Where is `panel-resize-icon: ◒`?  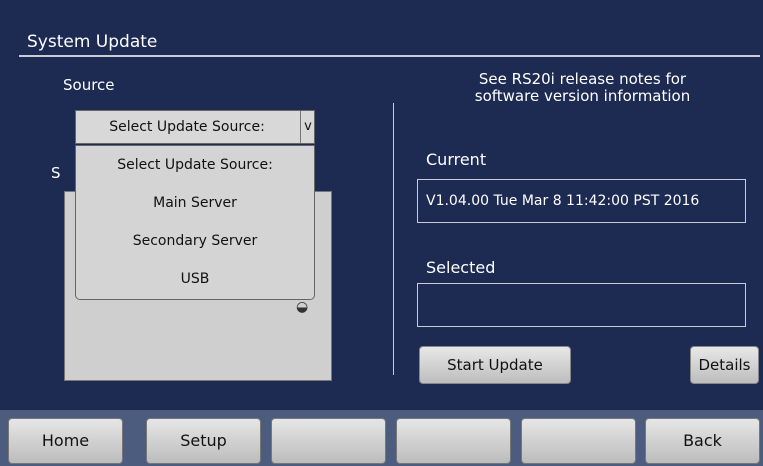 panel-resize-icon: ◒ is located at coordinates (302, 307).